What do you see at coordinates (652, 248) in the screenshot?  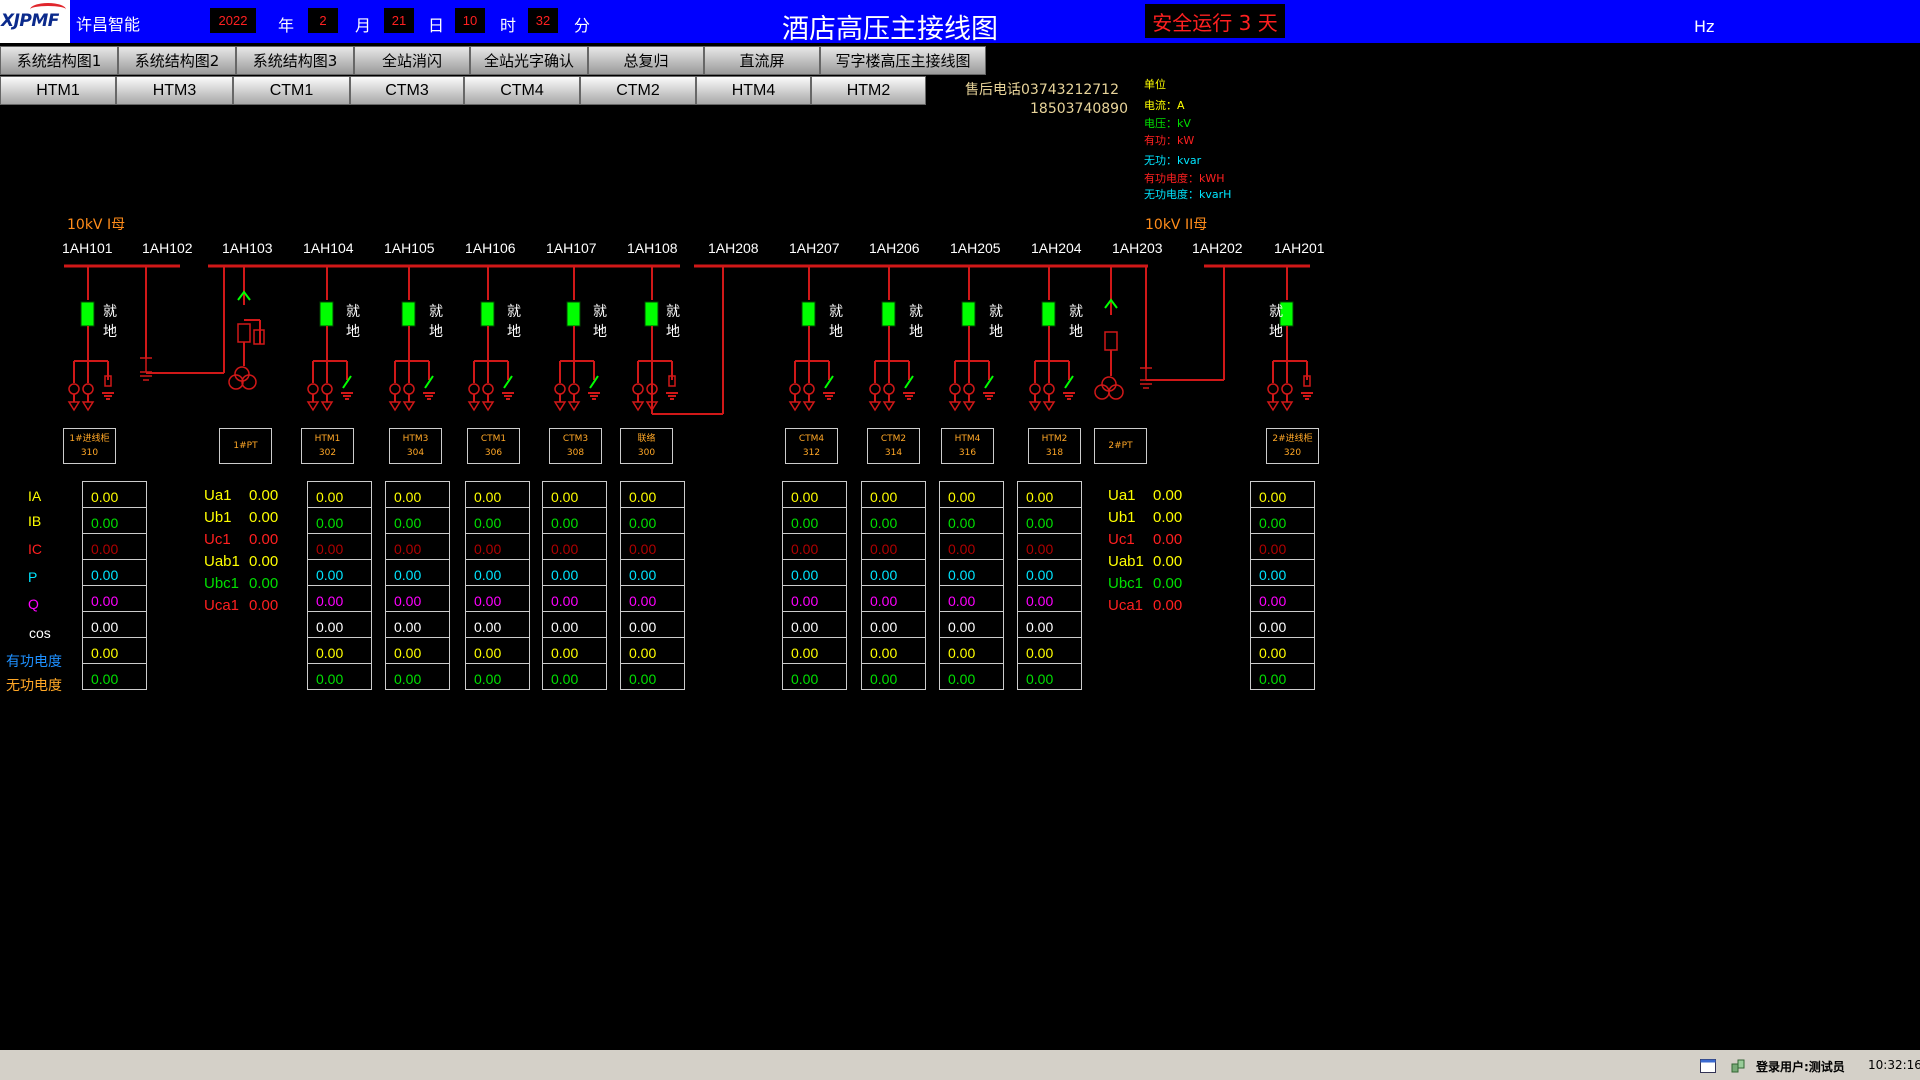 I see `bay-name: 1AH108` at bounding box center [652, 248].